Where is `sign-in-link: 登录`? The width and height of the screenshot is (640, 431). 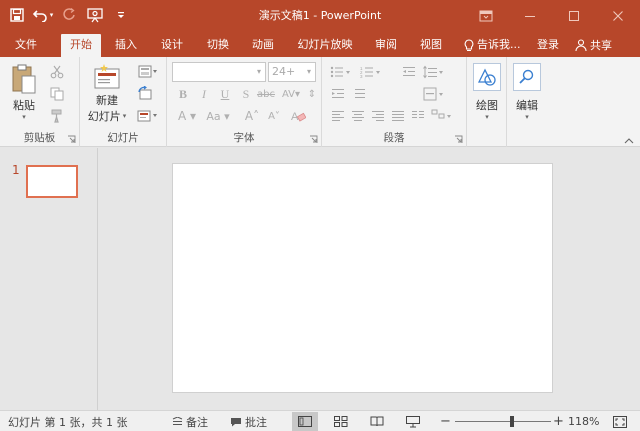
sign-in-link: 登录 is located at coordinates (548, 45).